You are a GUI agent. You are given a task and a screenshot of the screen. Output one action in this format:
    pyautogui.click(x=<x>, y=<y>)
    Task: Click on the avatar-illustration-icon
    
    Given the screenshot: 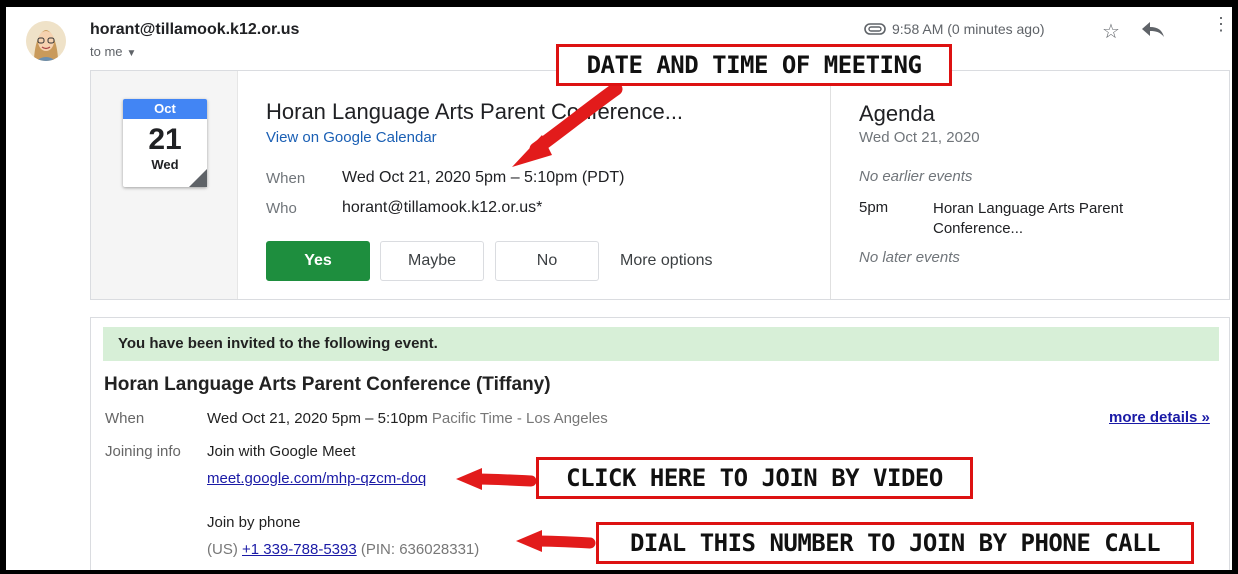 What is the action you would take?
    pyautogui.click(x=46, y=41)
    